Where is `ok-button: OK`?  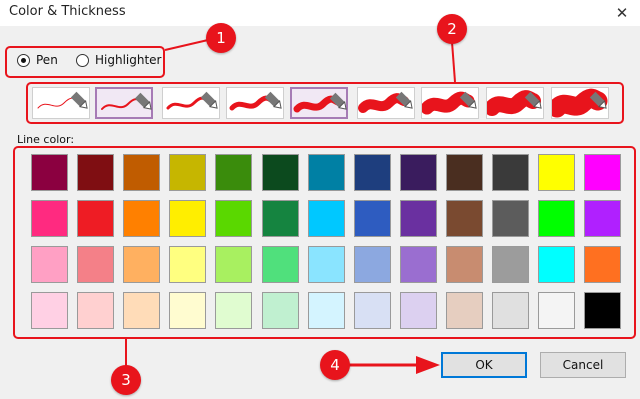
ok-button: OK is located at coordinates (484, 365).